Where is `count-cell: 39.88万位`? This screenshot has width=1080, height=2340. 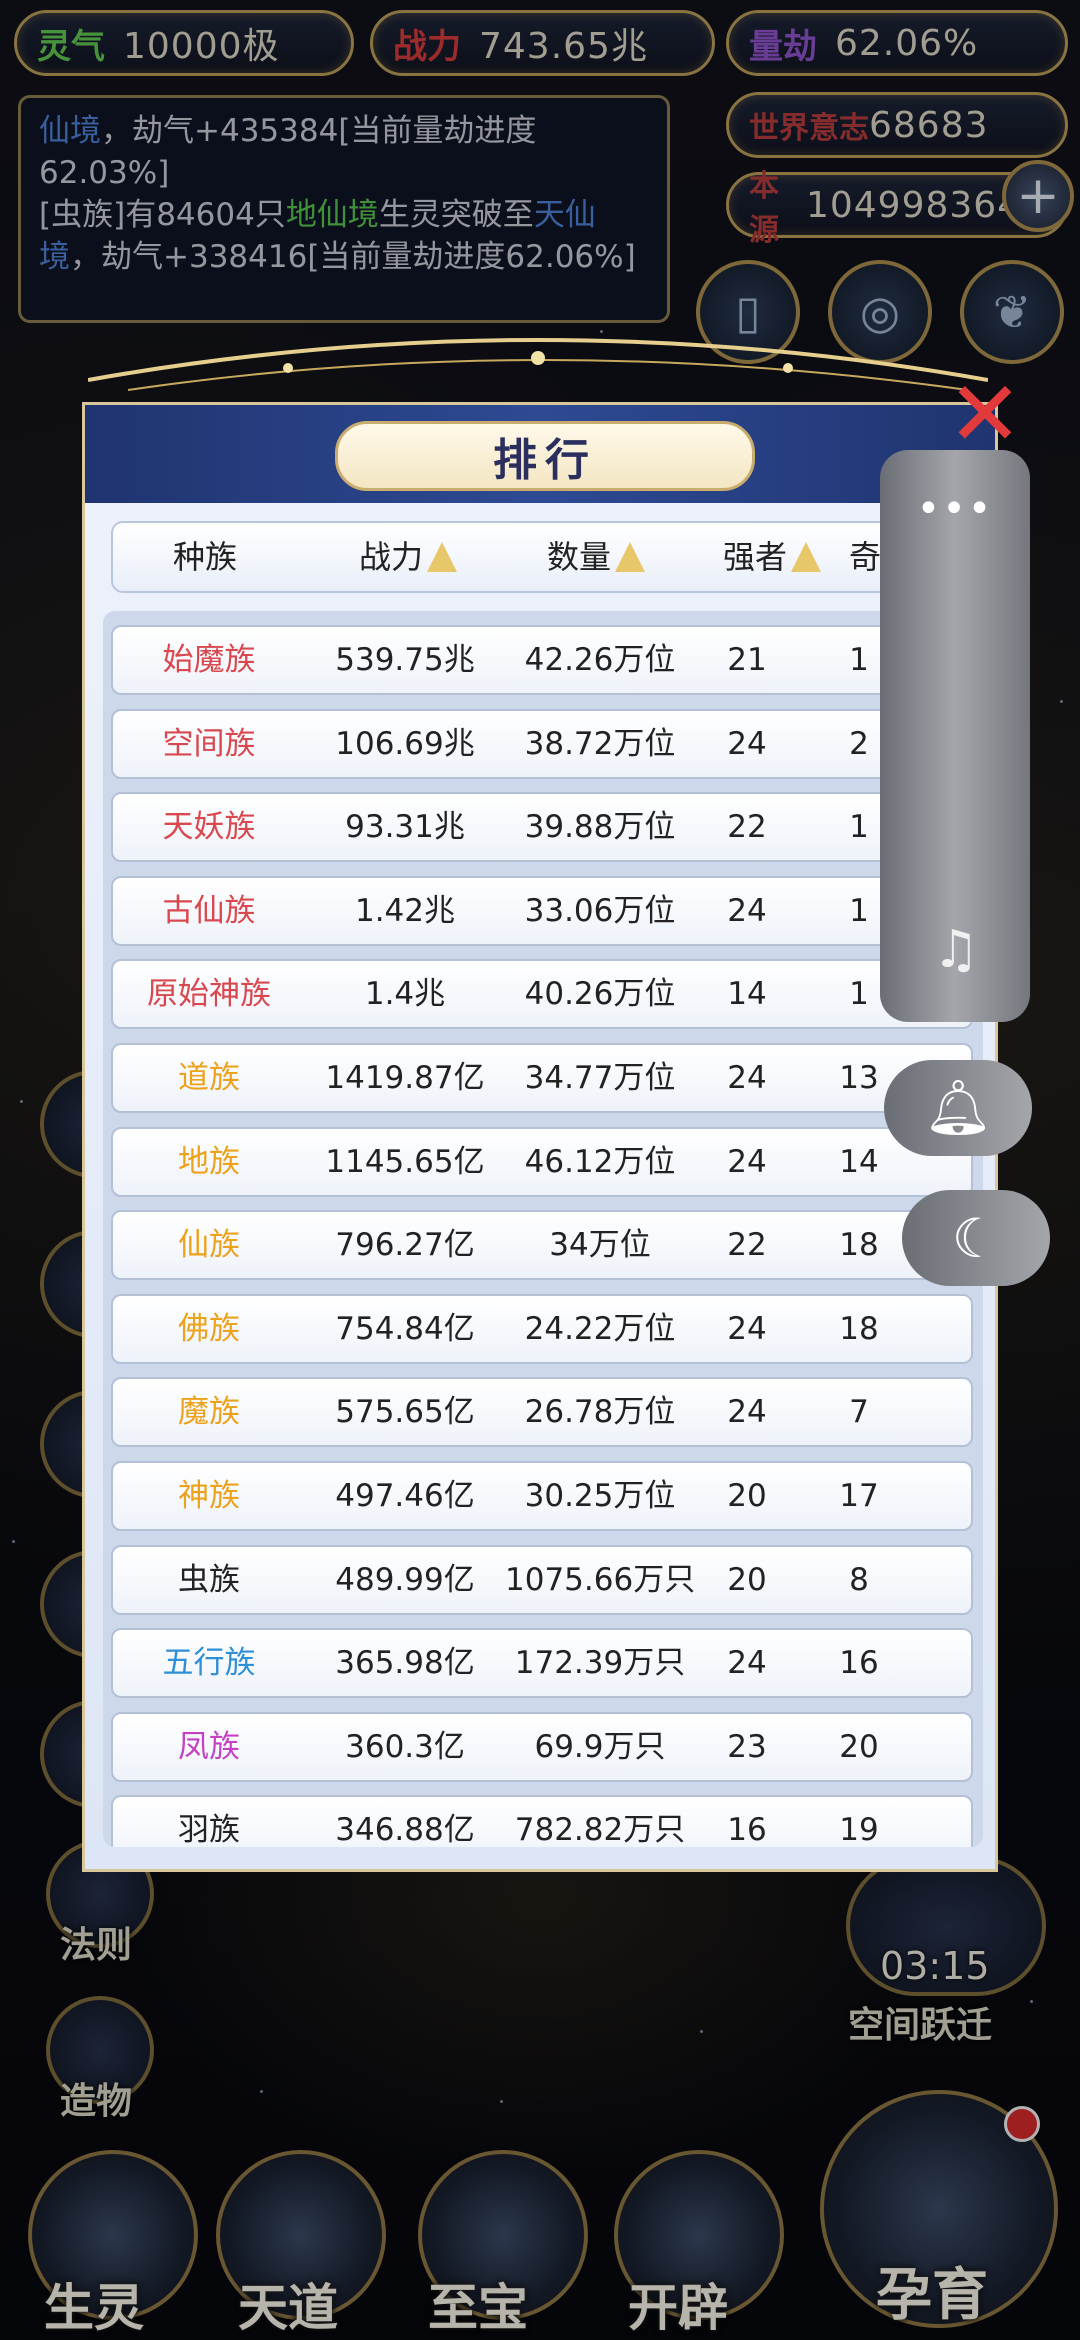
count-cell: 39.88万位 is located at coordinates (600, 827).